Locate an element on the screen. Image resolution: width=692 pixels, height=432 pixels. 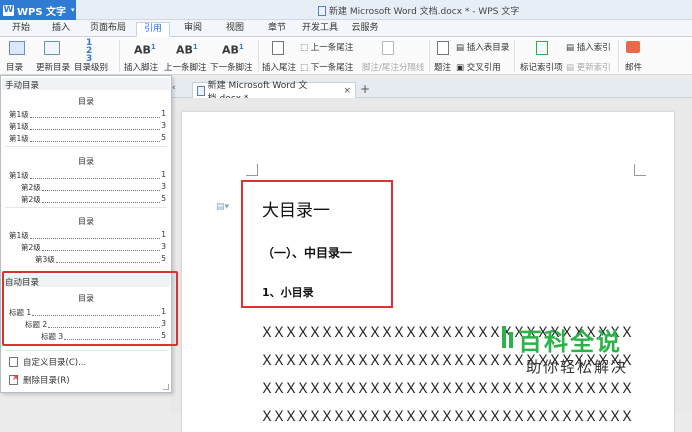
toc-entry: 第3级 5 is located at coordinates (100, 259).